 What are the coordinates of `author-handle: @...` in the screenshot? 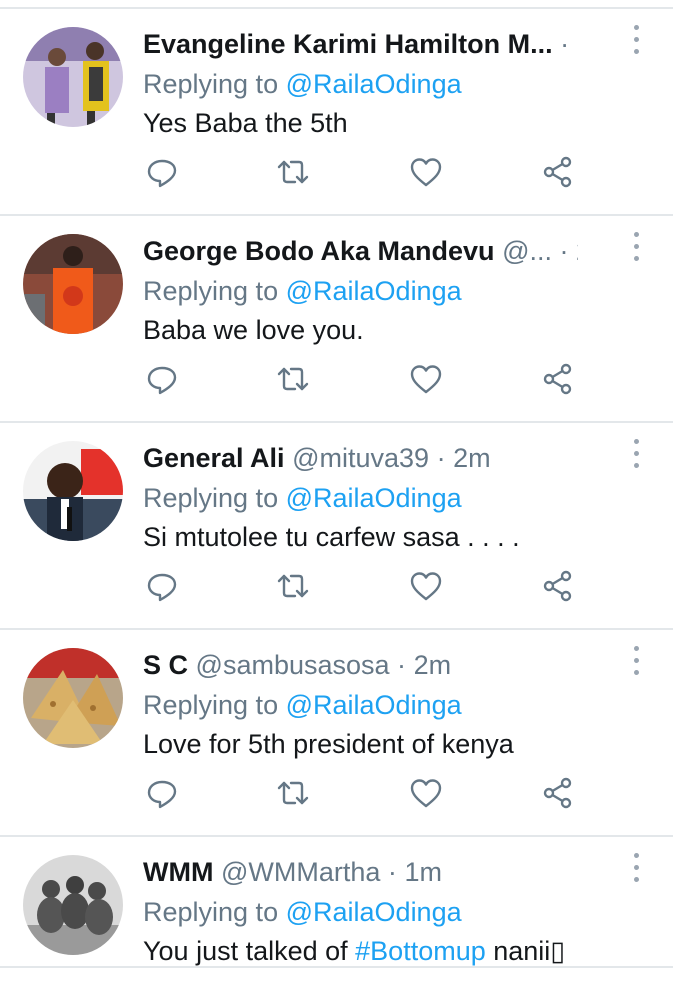 It's located at (527, 251).